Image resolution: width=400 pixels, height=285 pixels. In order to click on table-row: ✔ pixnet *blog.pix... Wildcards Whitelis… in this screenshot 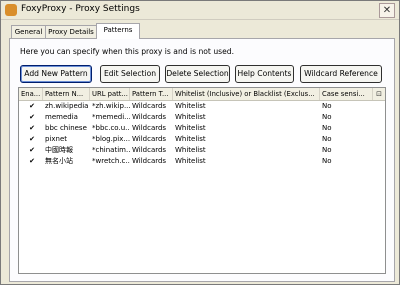, I will do `click(202, 139)`.